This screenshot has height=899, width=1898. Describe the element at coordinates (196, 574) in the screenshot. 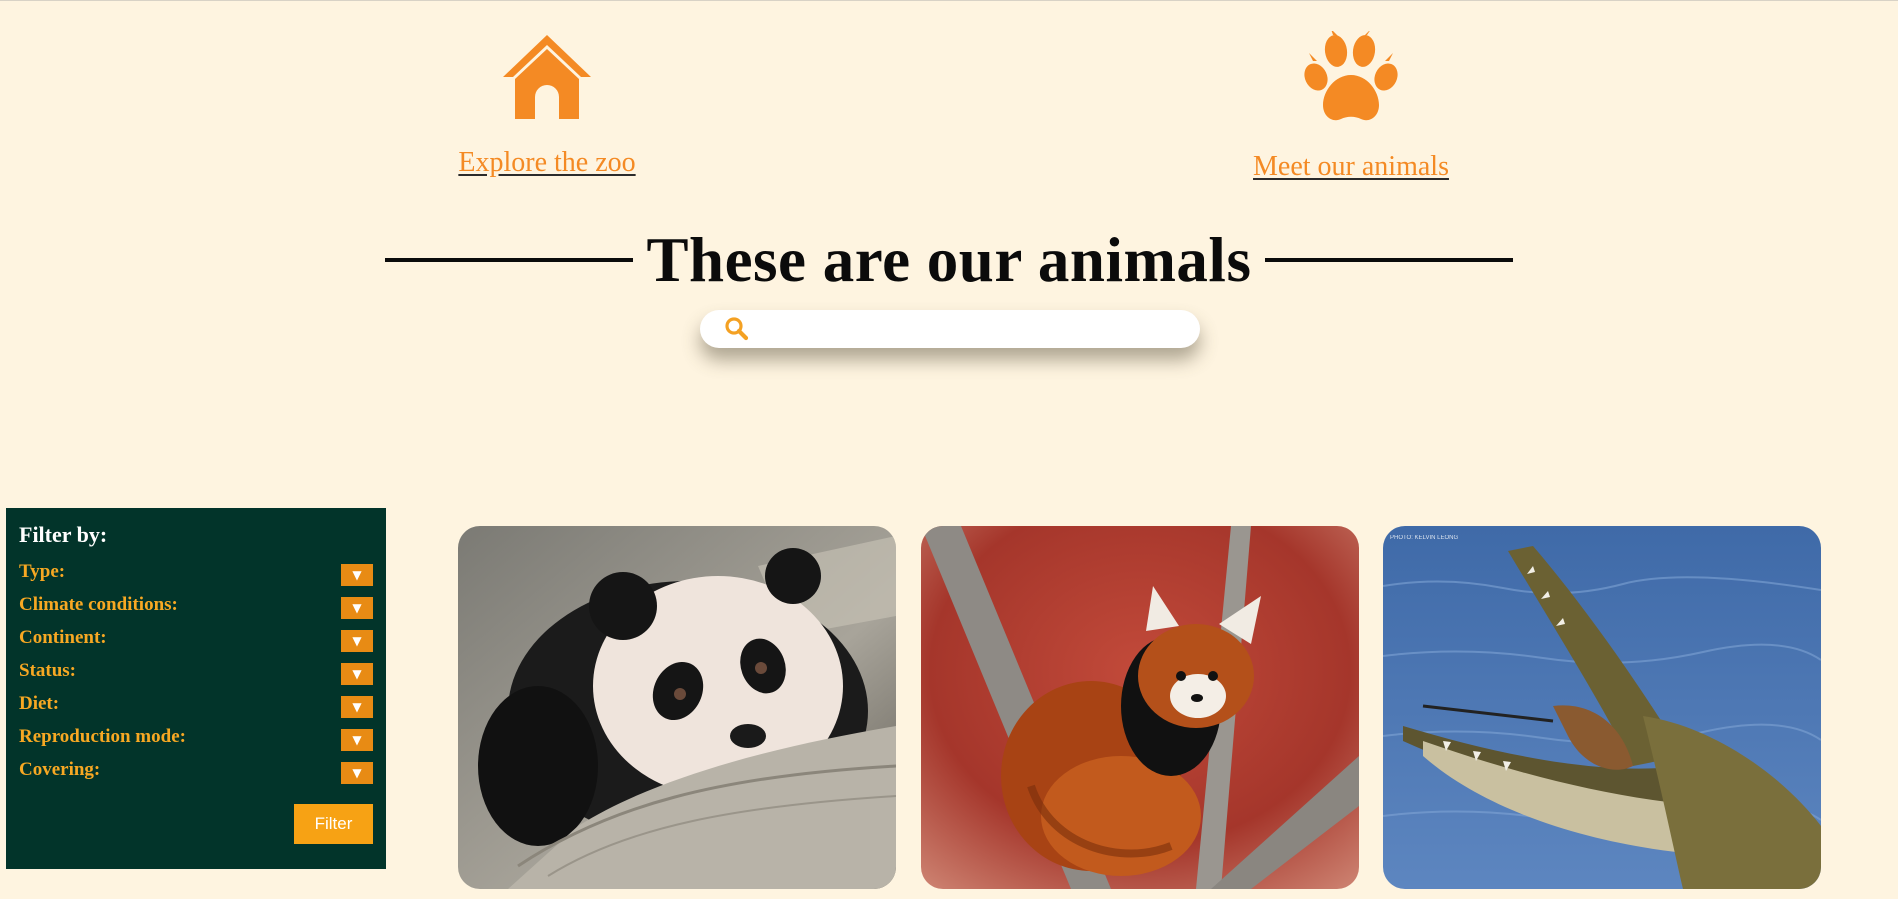

I see `filter-row-type: Type: ▼` at that location.